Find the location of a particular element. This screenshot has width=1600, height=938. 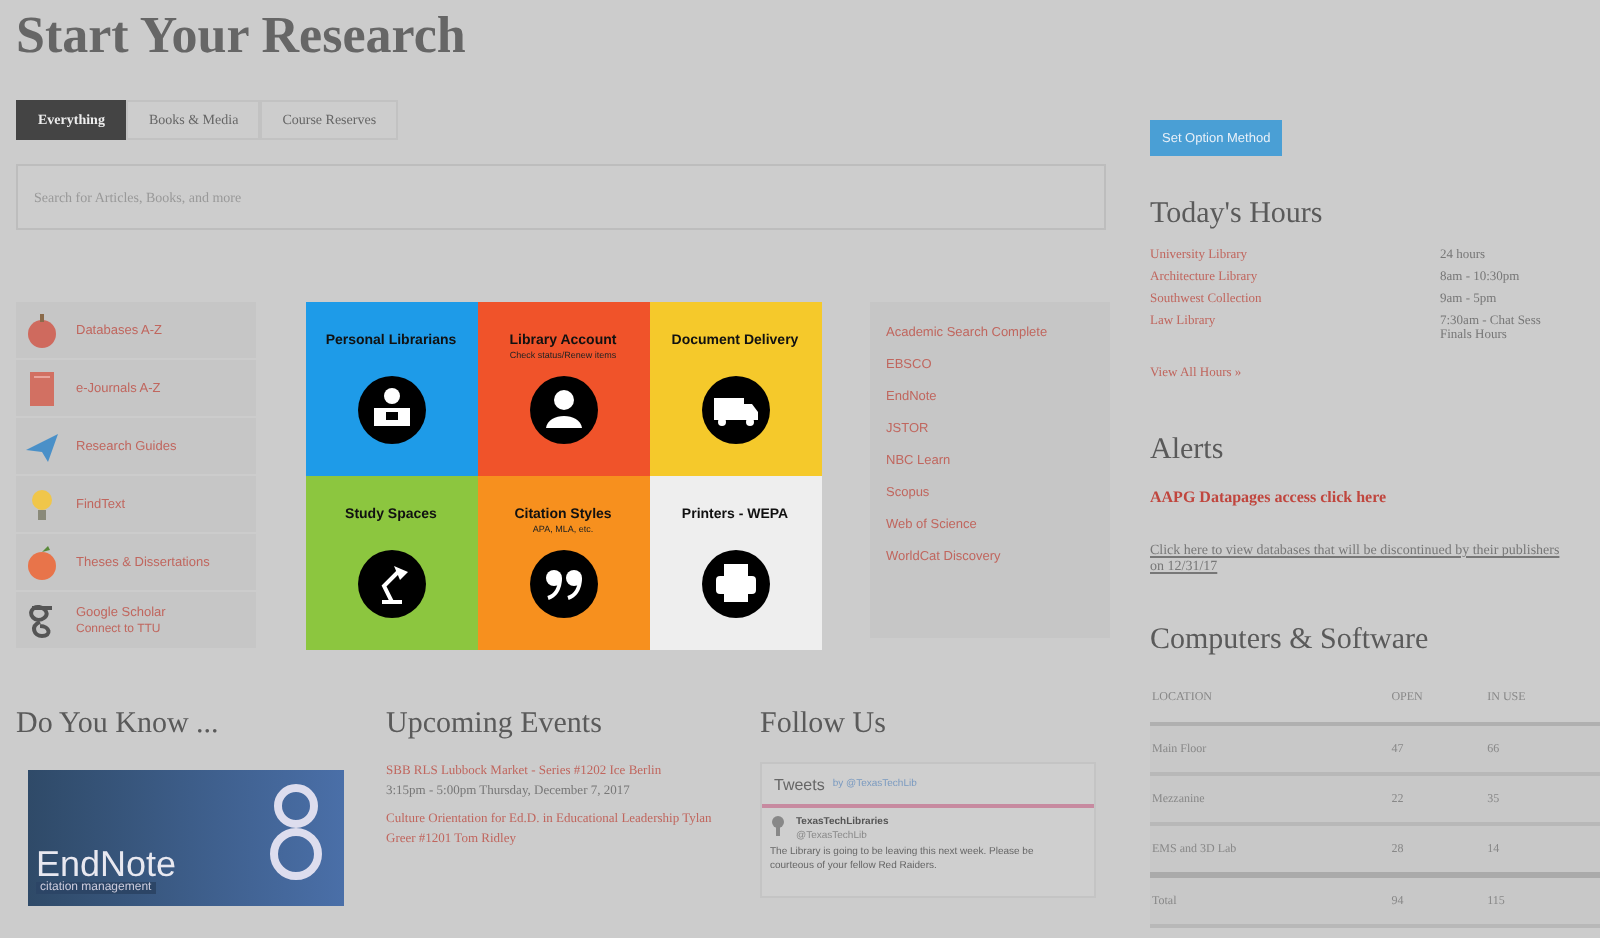

feed-title: Tweets is located at coordinates (799, 784).